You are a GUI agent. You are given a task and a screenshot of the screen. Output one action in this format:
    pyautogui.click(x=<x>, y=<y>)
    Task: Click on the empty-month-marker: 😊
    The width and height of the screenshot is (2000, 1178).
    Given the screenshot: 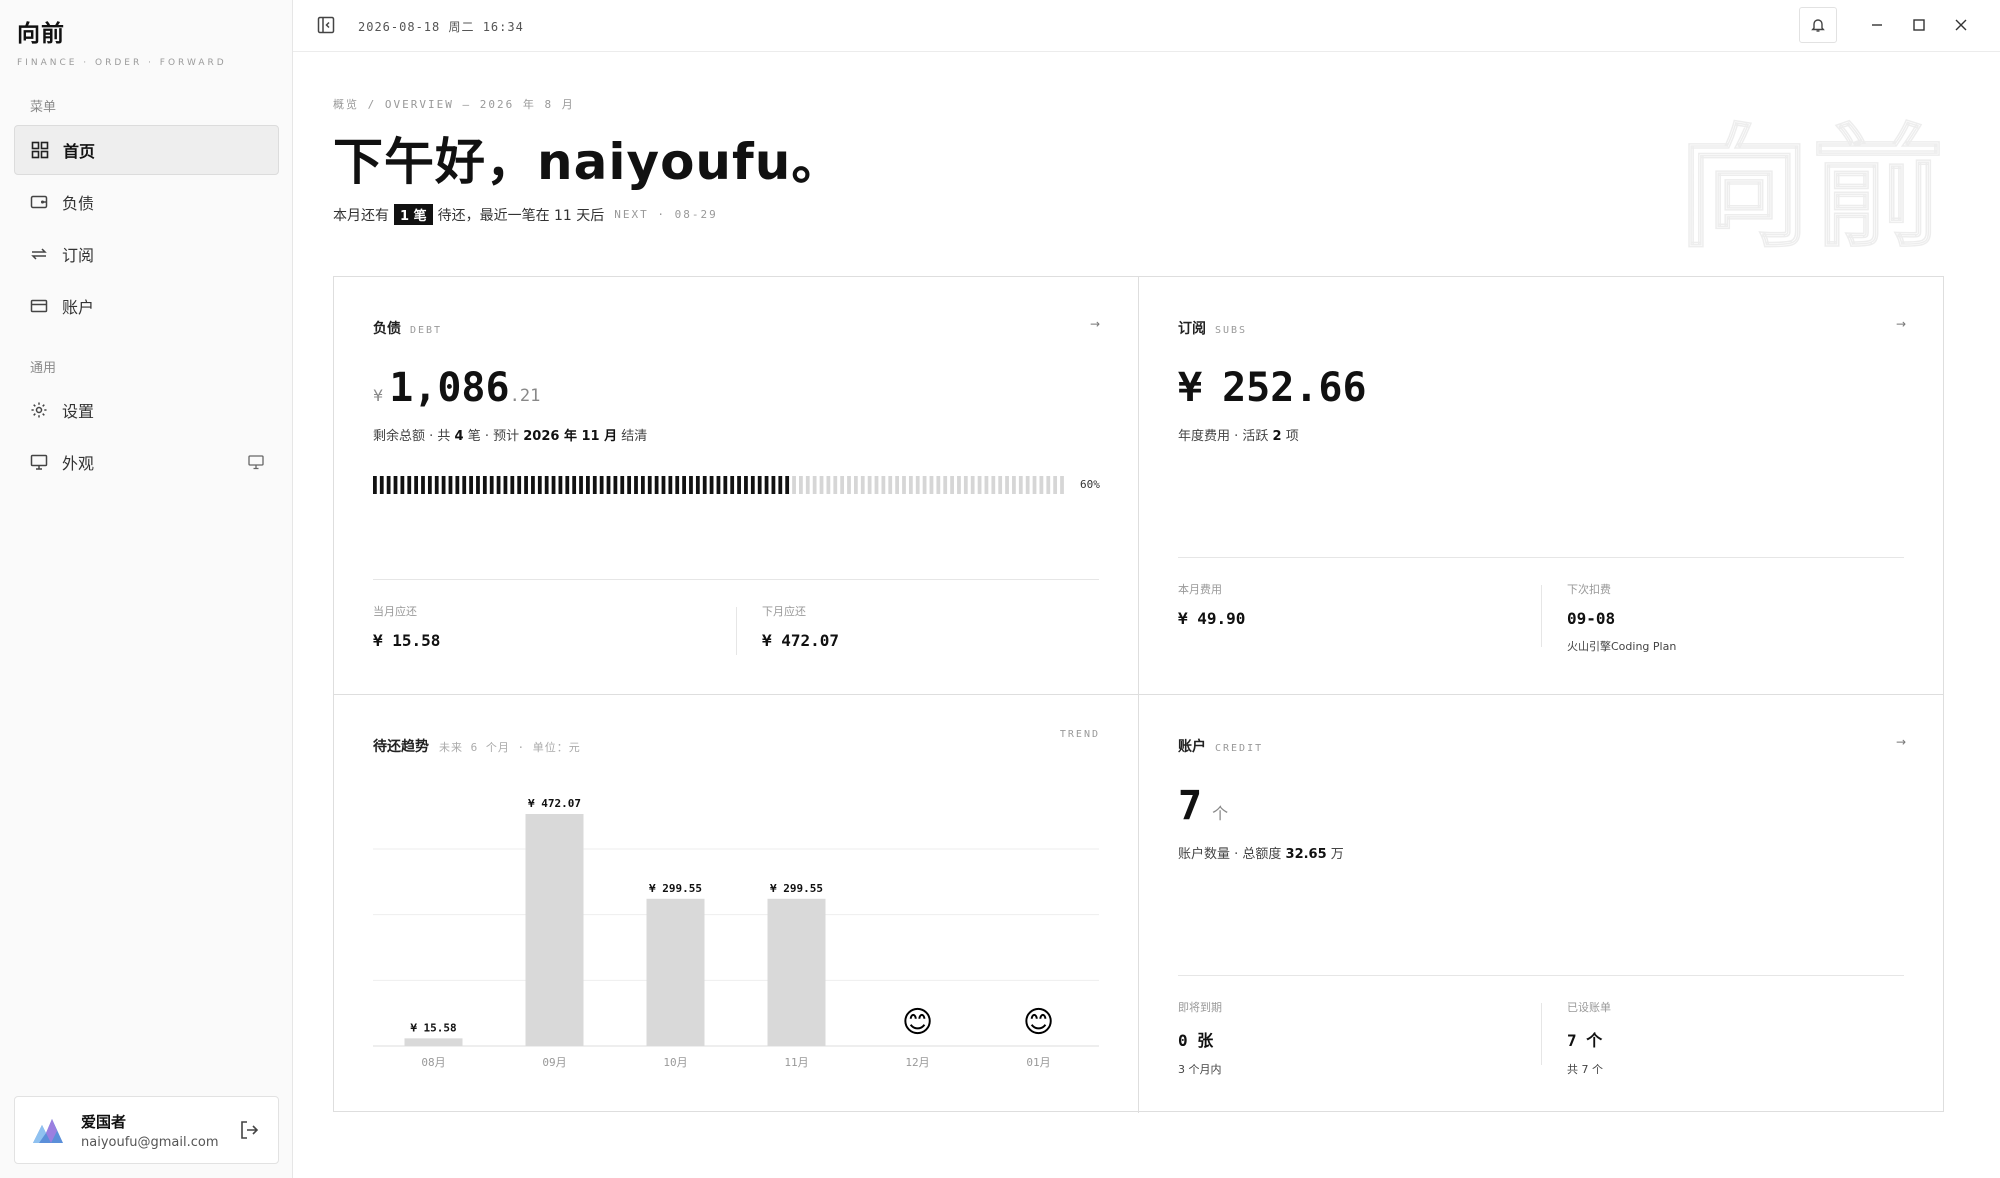 What is the action you would take?
    pyautogui.click(x=1038, y=1022)
    